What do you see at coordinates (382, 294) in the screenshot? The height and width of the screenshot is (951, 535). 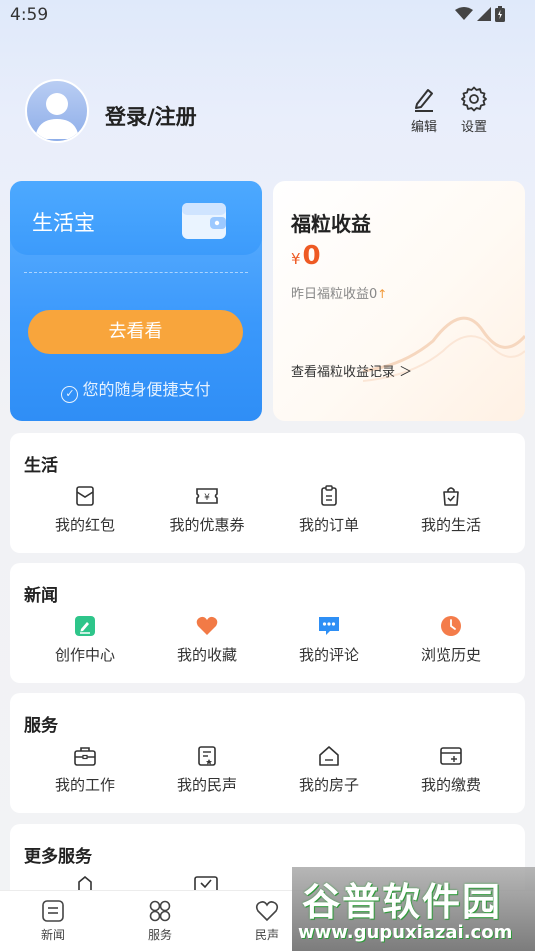 I see `trend-up-icon: ↑` at bounding box center [382, 294].